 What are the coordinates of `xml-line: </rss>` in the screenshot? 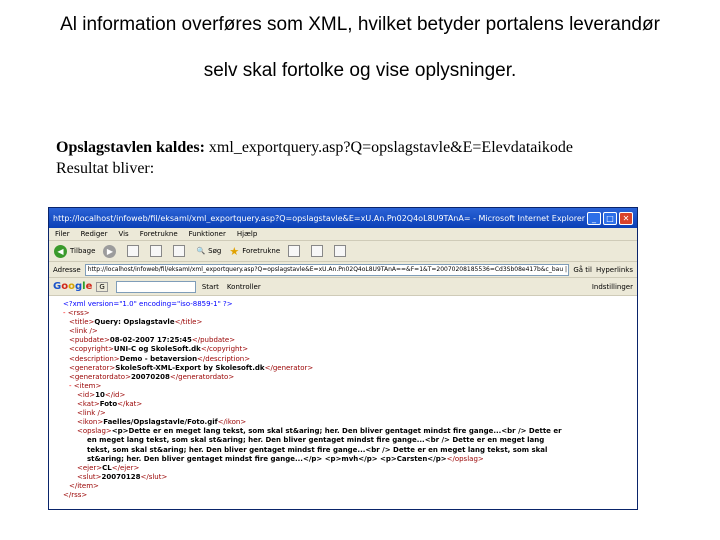 It's located at (350, 495).